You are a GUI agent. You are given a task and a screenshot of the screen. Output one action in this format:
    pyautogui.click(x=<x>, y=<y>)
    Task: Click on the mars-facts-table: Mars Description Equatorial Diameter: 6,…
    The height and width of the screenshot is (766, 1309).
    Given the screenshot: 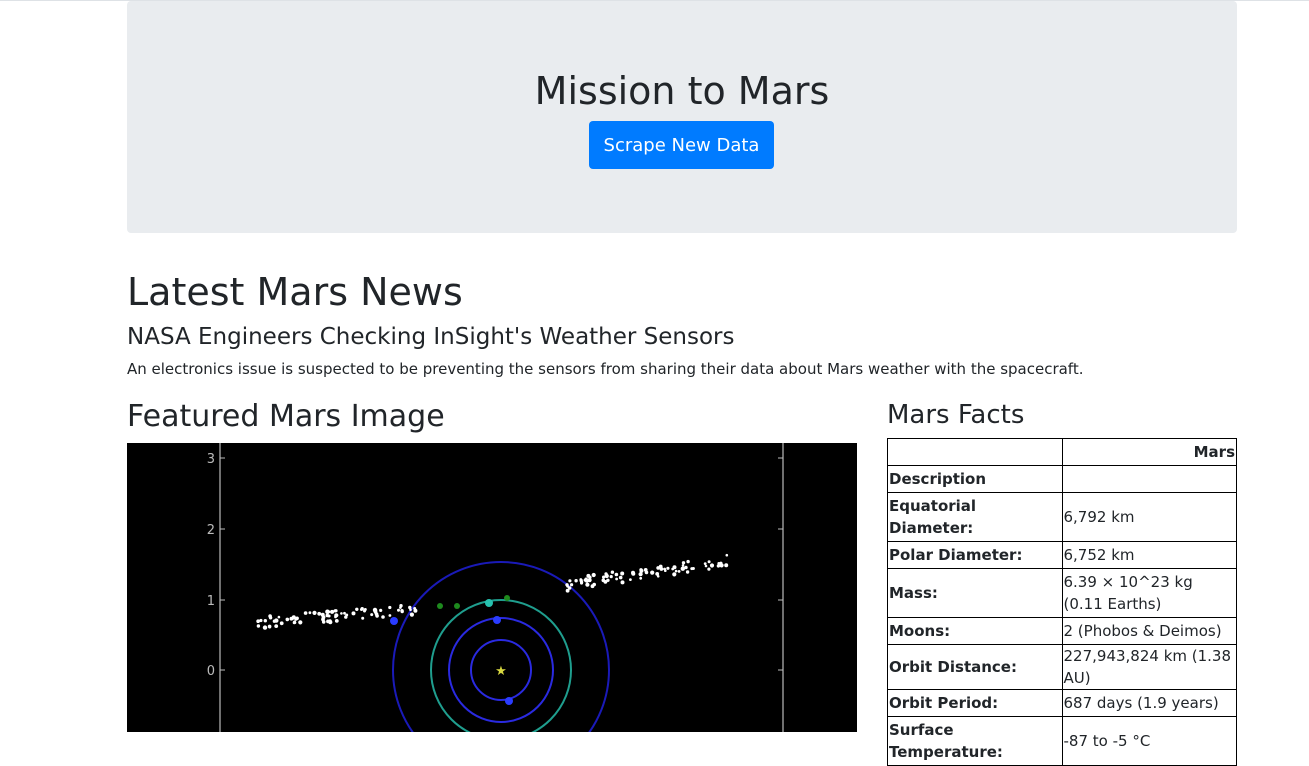 What is the action you would take?
    pyautogui.click(x=1062, y=602)
    